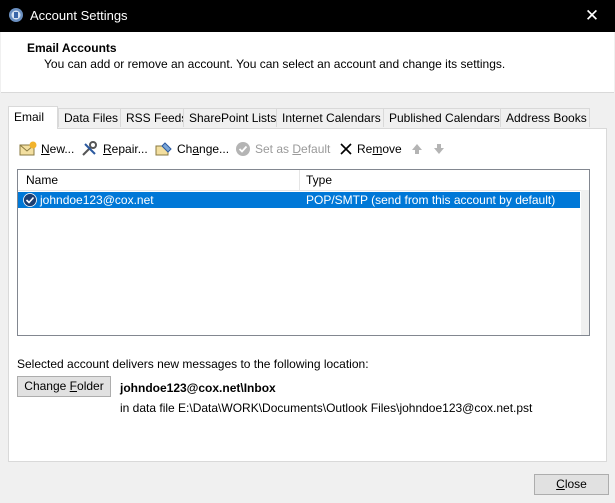 The height and width of the screenshot is (503, 615). Describe the element at coordinates (163, 149) in the screenshot. I see `change-icon` at that location.